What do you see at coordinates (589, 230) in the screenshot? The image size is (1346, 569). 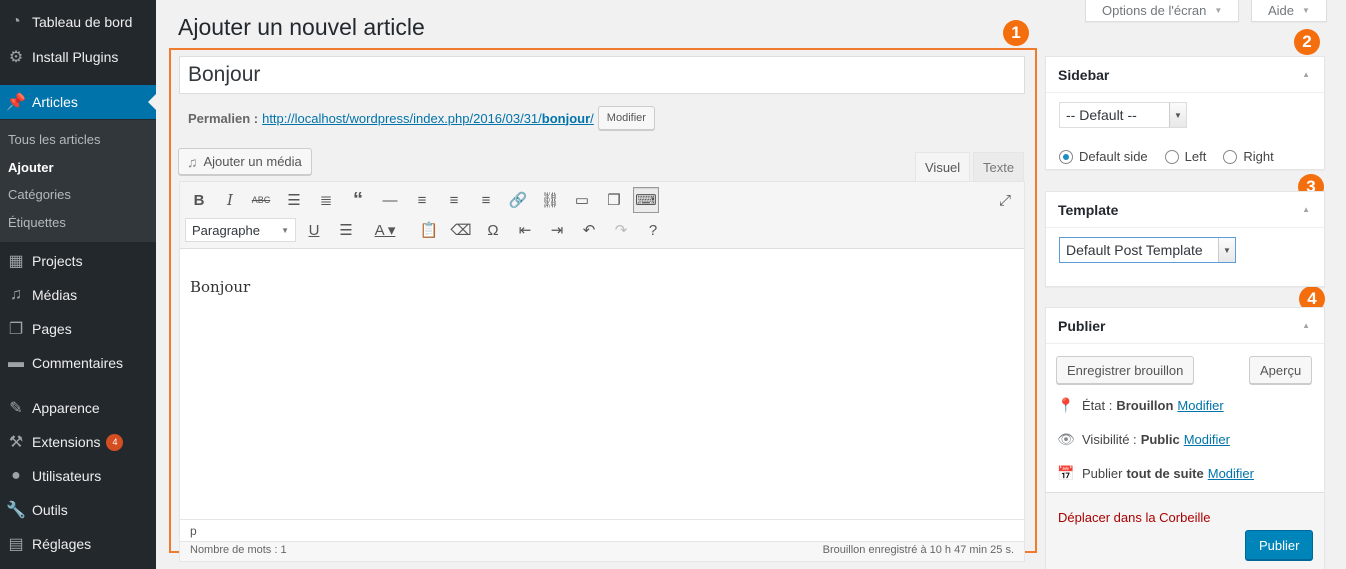 I see `undo-icon: ↶` at bounding box center [589, 230].